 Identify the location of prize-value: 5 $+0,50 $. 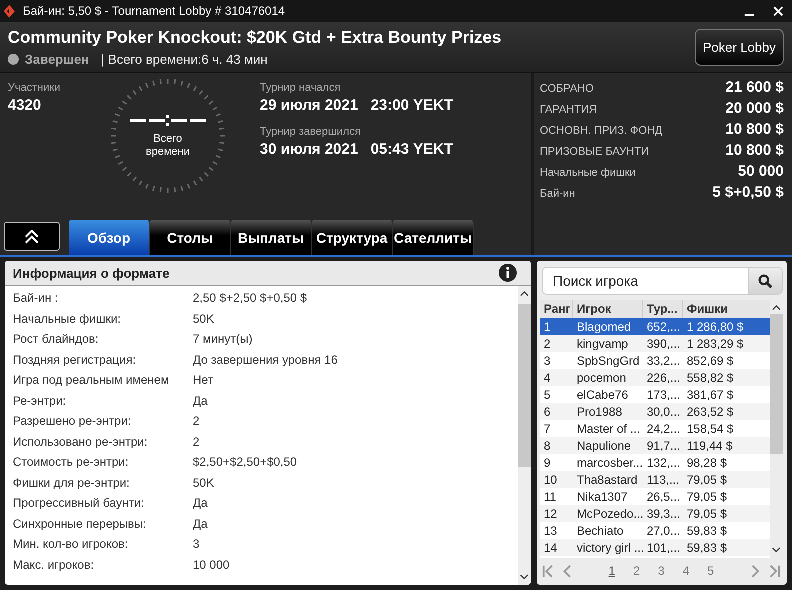
(748, 192).